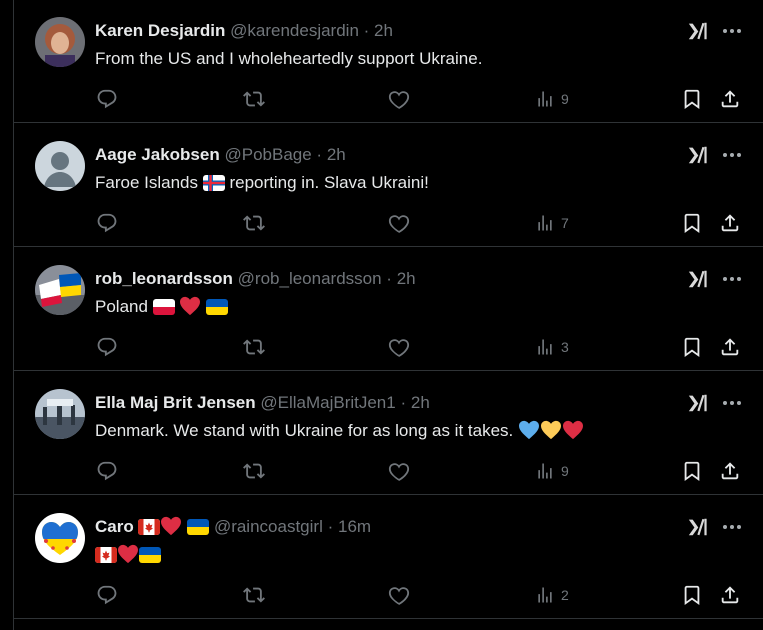 This screenshot has width=763, height=630. What do you see at coordinates (267, 154) in the screenshot?
I see `username: @PobBage` at bounding box center [267, 154].